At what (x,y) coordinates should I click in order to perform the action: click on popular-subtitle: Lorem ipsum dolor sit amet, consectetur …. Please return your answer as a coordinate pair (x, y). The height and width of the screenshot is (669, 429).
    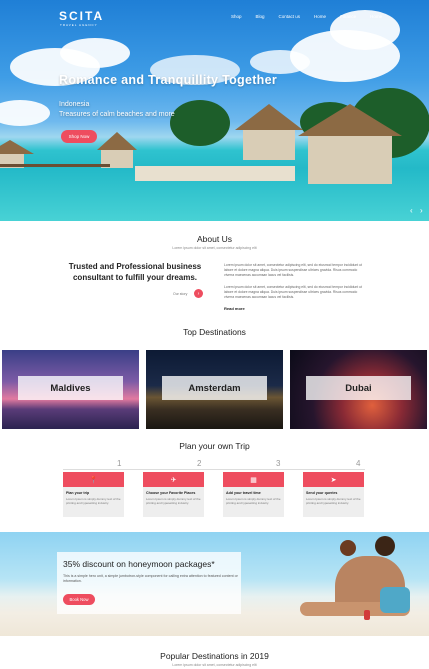
    Looking at the image, I should click on (214, 665).